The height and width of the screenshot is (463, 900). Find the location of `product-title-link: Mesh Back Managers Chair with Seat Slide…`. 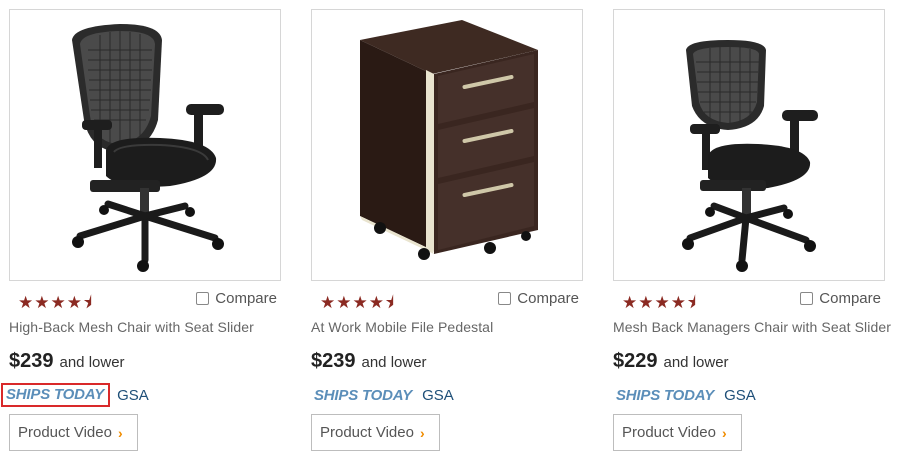

product-title-link: Mesh Back Managers Chair with Seat Slide… is located at coordinates (752, 329).